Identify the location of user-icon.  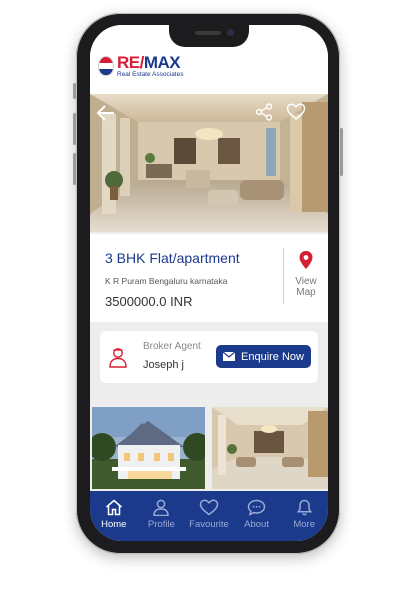
(161, 507).